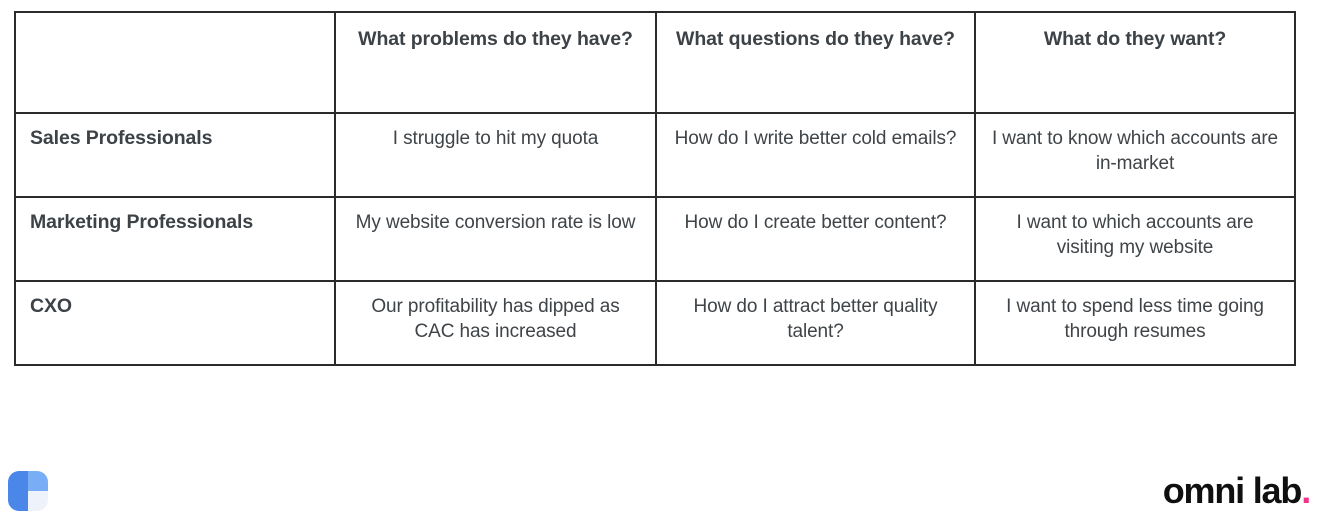 Image resolution: width=1328 pixels, height=524 pixels. I want to click on omnilab-square-logo-icon, so click(28, 491).